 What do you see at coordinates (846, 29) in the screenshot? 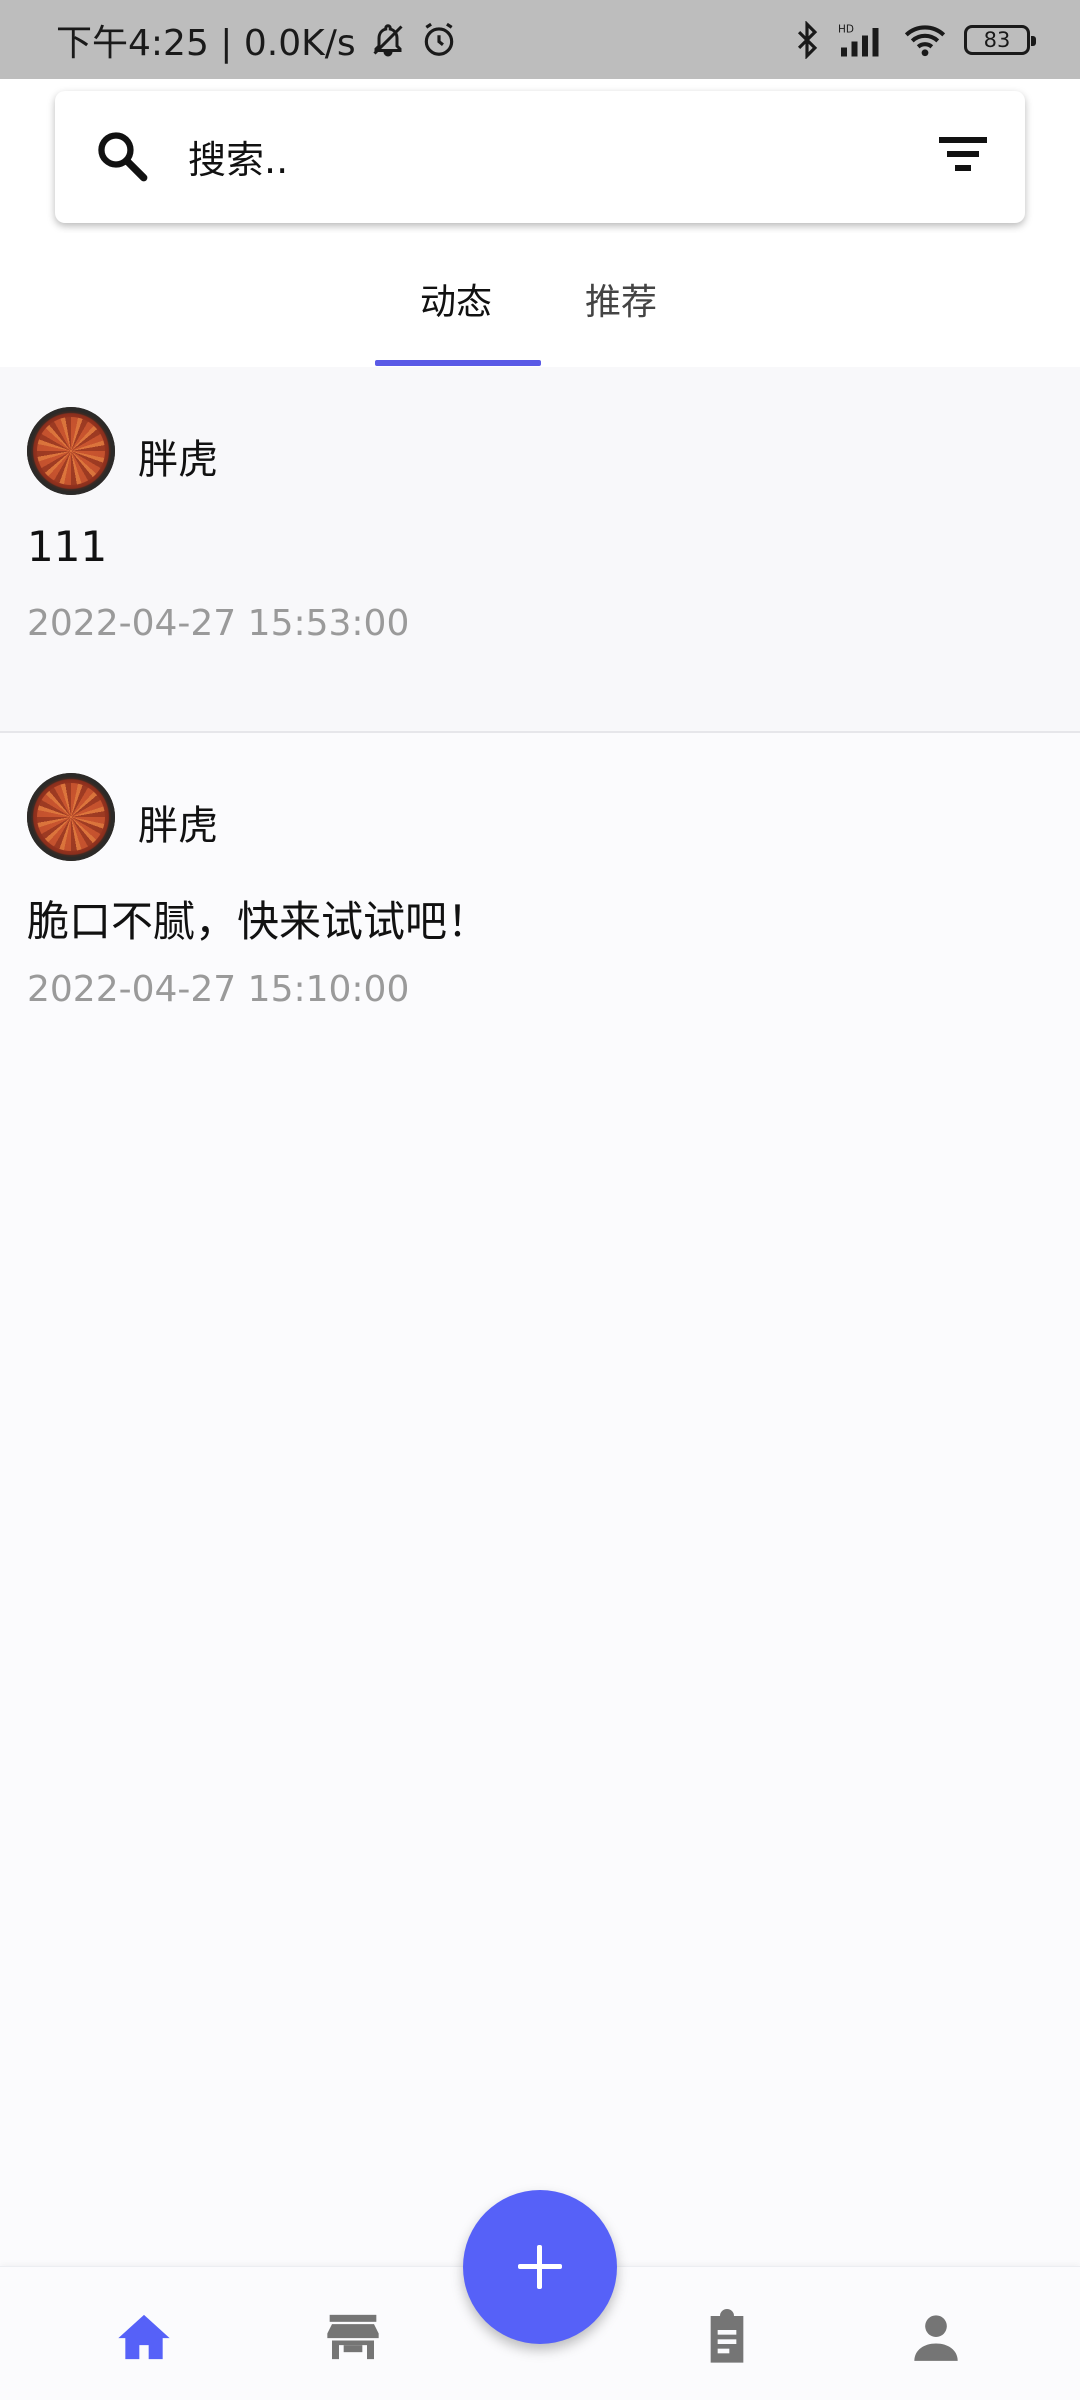
I see `svg-text: HD` at bounding box center [846, 29].